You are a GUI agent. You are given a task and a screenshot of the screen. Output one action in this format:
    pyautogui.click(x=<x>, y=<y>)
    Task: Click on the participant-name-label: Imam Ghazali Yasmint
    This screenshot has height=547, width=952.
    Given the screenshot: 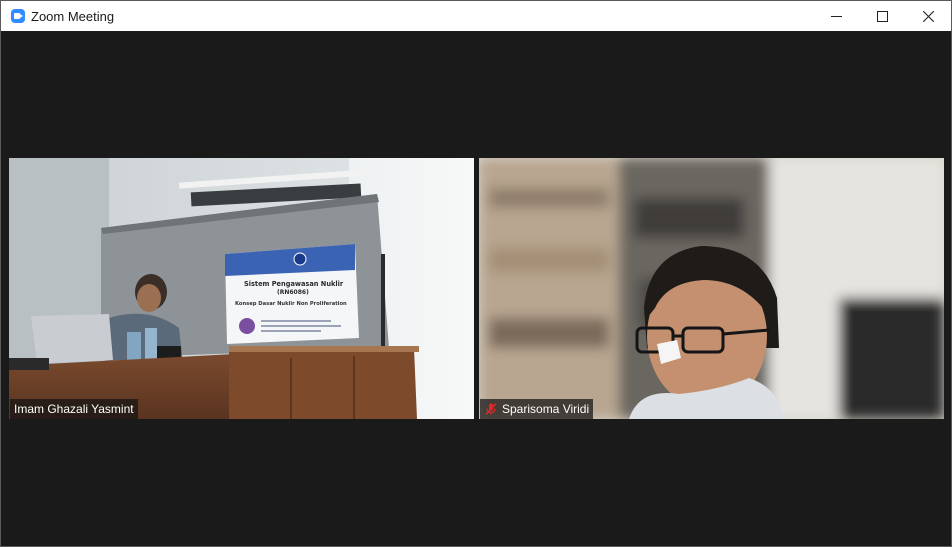 What is the action you would take?
    pyautogui.click(x=74, y=409)
    